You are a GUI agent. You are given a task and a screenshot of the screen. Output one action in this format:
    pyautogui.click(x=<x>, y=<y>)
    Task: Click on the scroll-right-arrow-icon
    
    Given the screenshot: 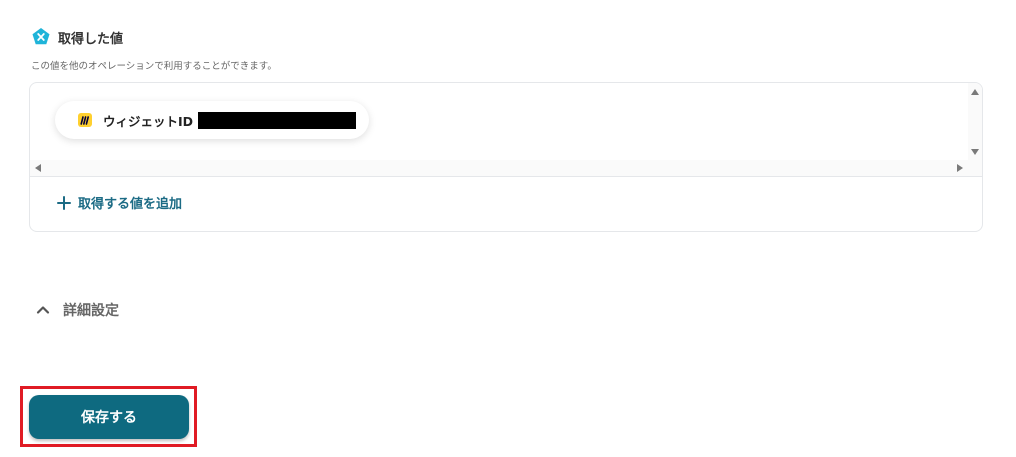 What is the action you would take?
    pyautogui.click(x=960, y=168)
    